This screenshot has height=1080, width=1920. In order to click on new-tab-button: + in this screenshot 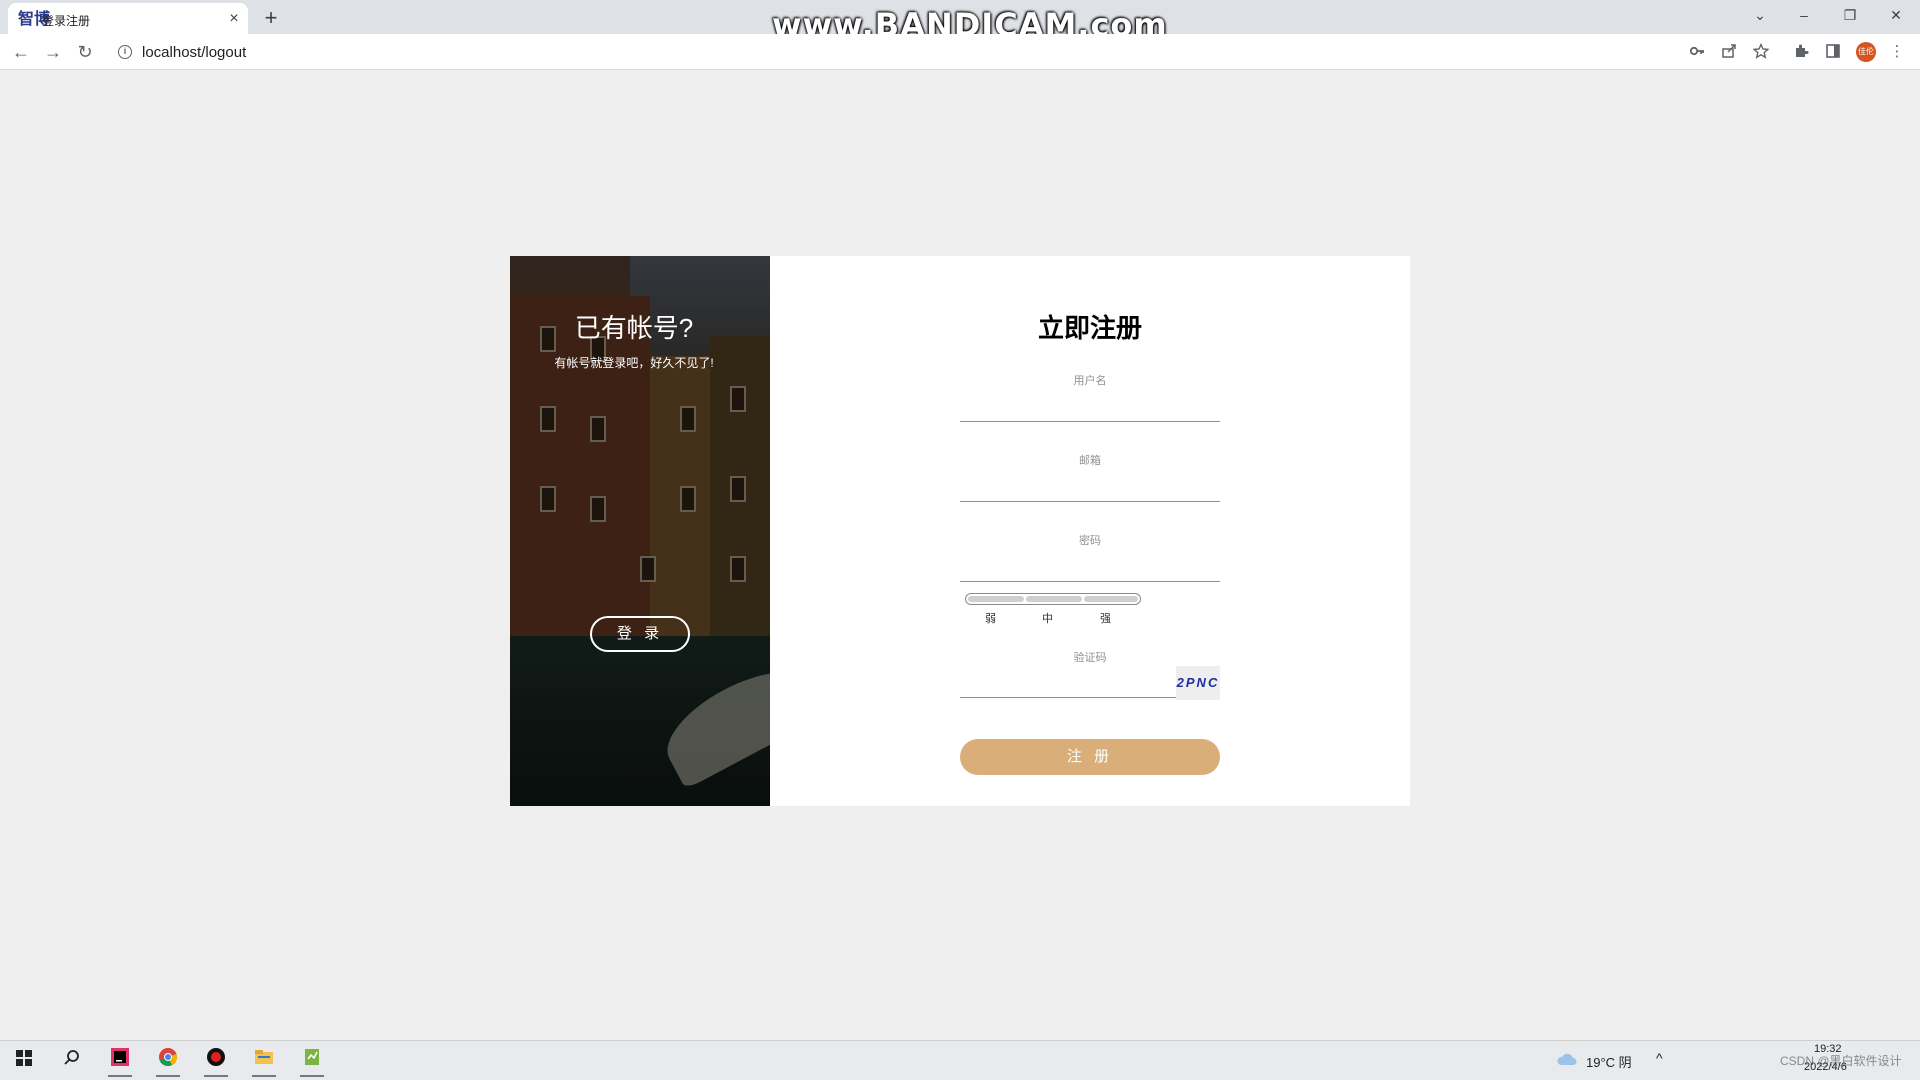, I will do `click(271, 18)`.